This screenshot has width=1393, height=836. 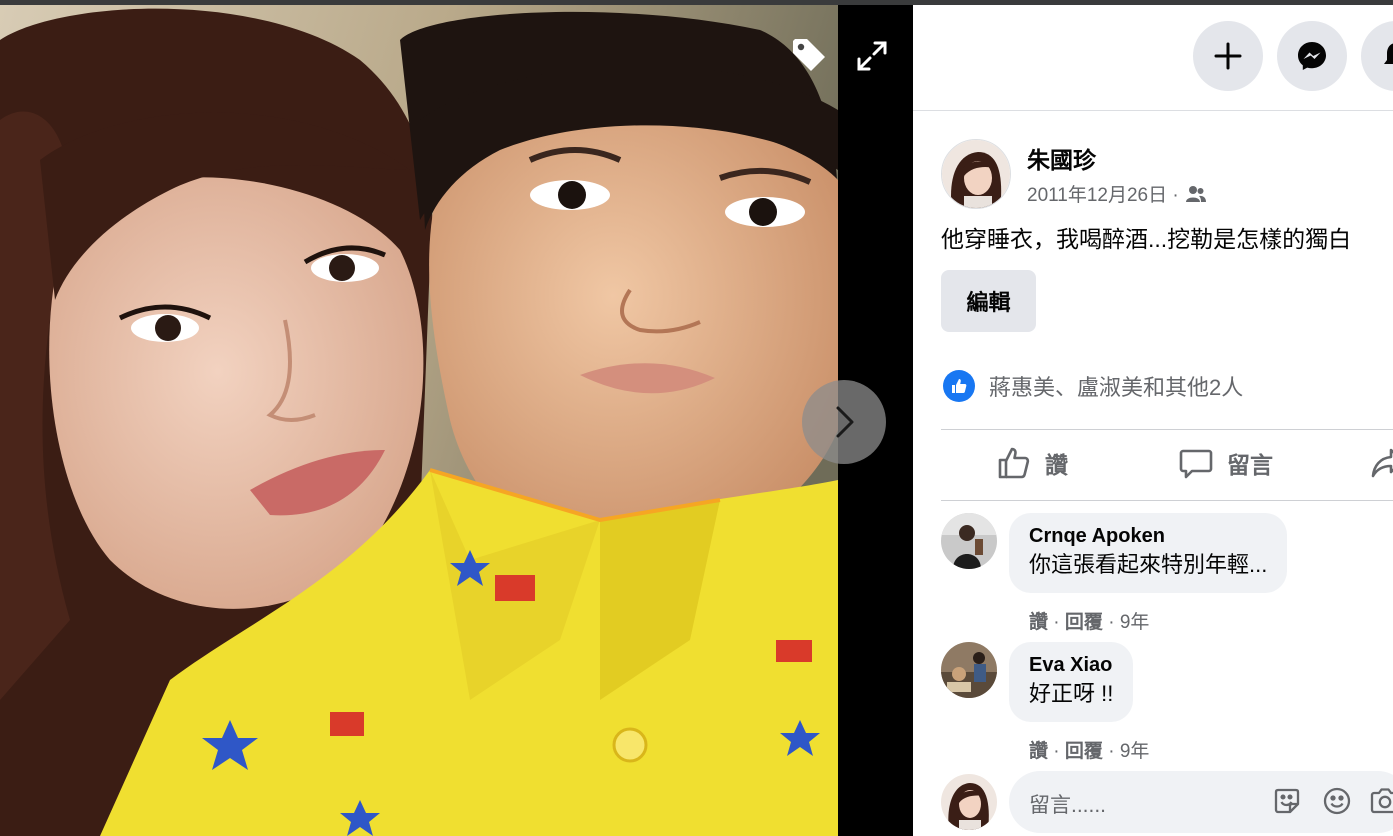 What do you see at coordinates (696, 2) in the screenshot?
I see `top-strip` at bounding box center [696, 2].